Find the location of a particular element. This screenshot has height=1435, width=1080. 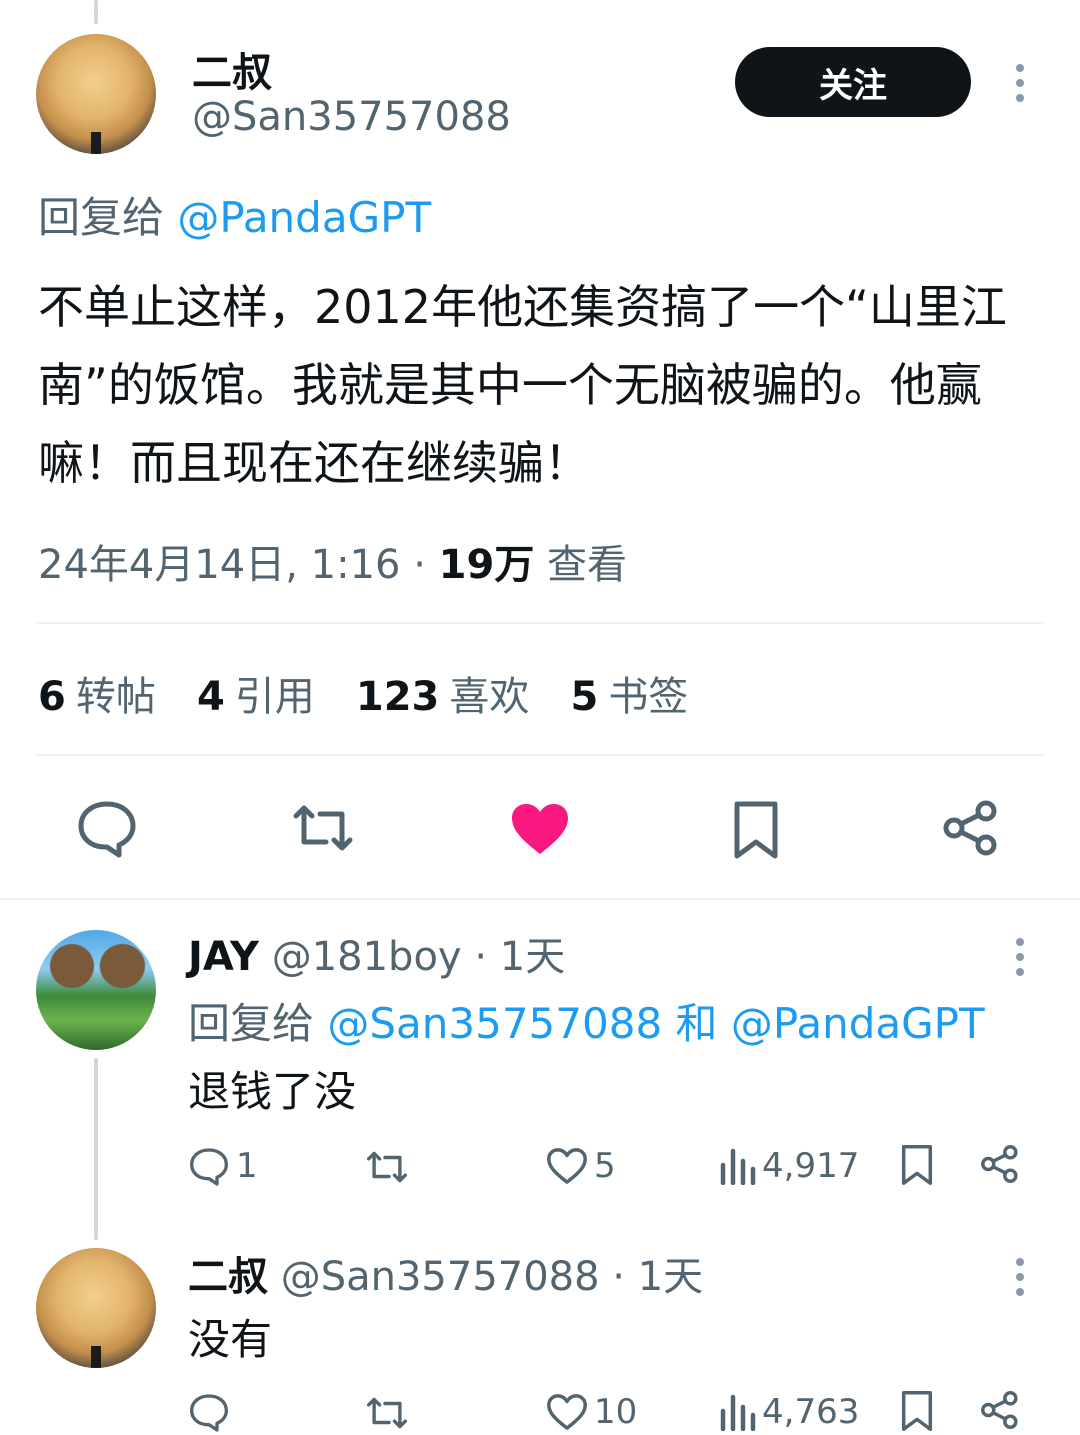

reply-to-line: 回复给 @San35757088 和 @PandaGPT is located at coordinates (586, 1020).